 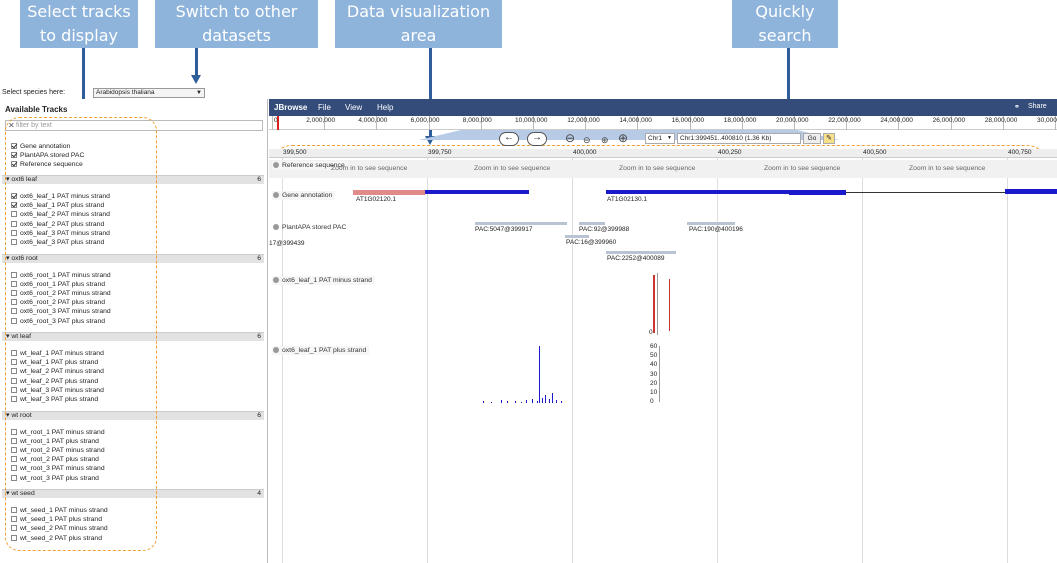 I want to click on ruler-tick-label: 26,000,000, so click(x=949, y=120).